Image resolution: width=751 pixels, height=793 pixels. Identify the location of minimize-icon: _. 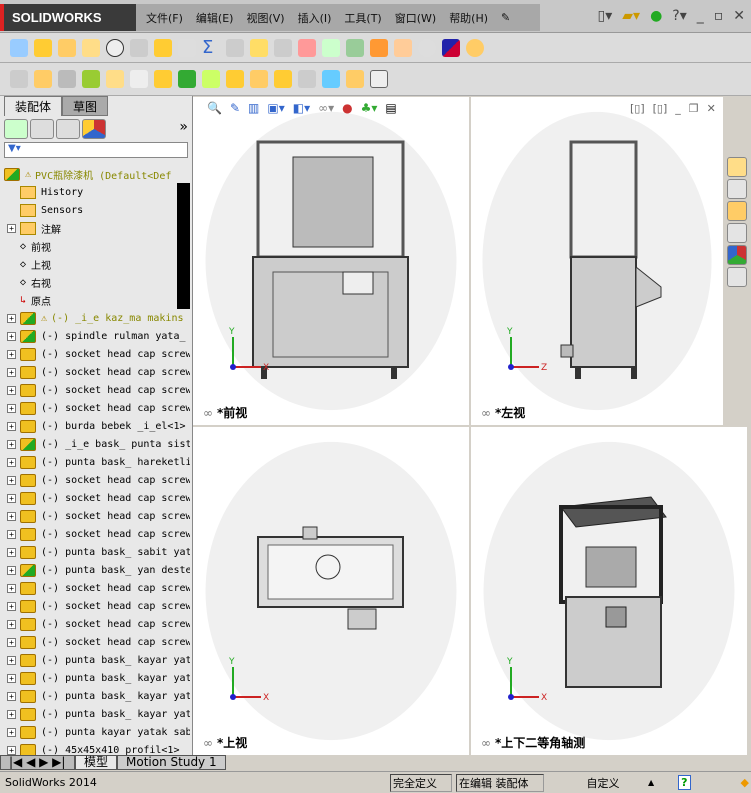
(678, 108).